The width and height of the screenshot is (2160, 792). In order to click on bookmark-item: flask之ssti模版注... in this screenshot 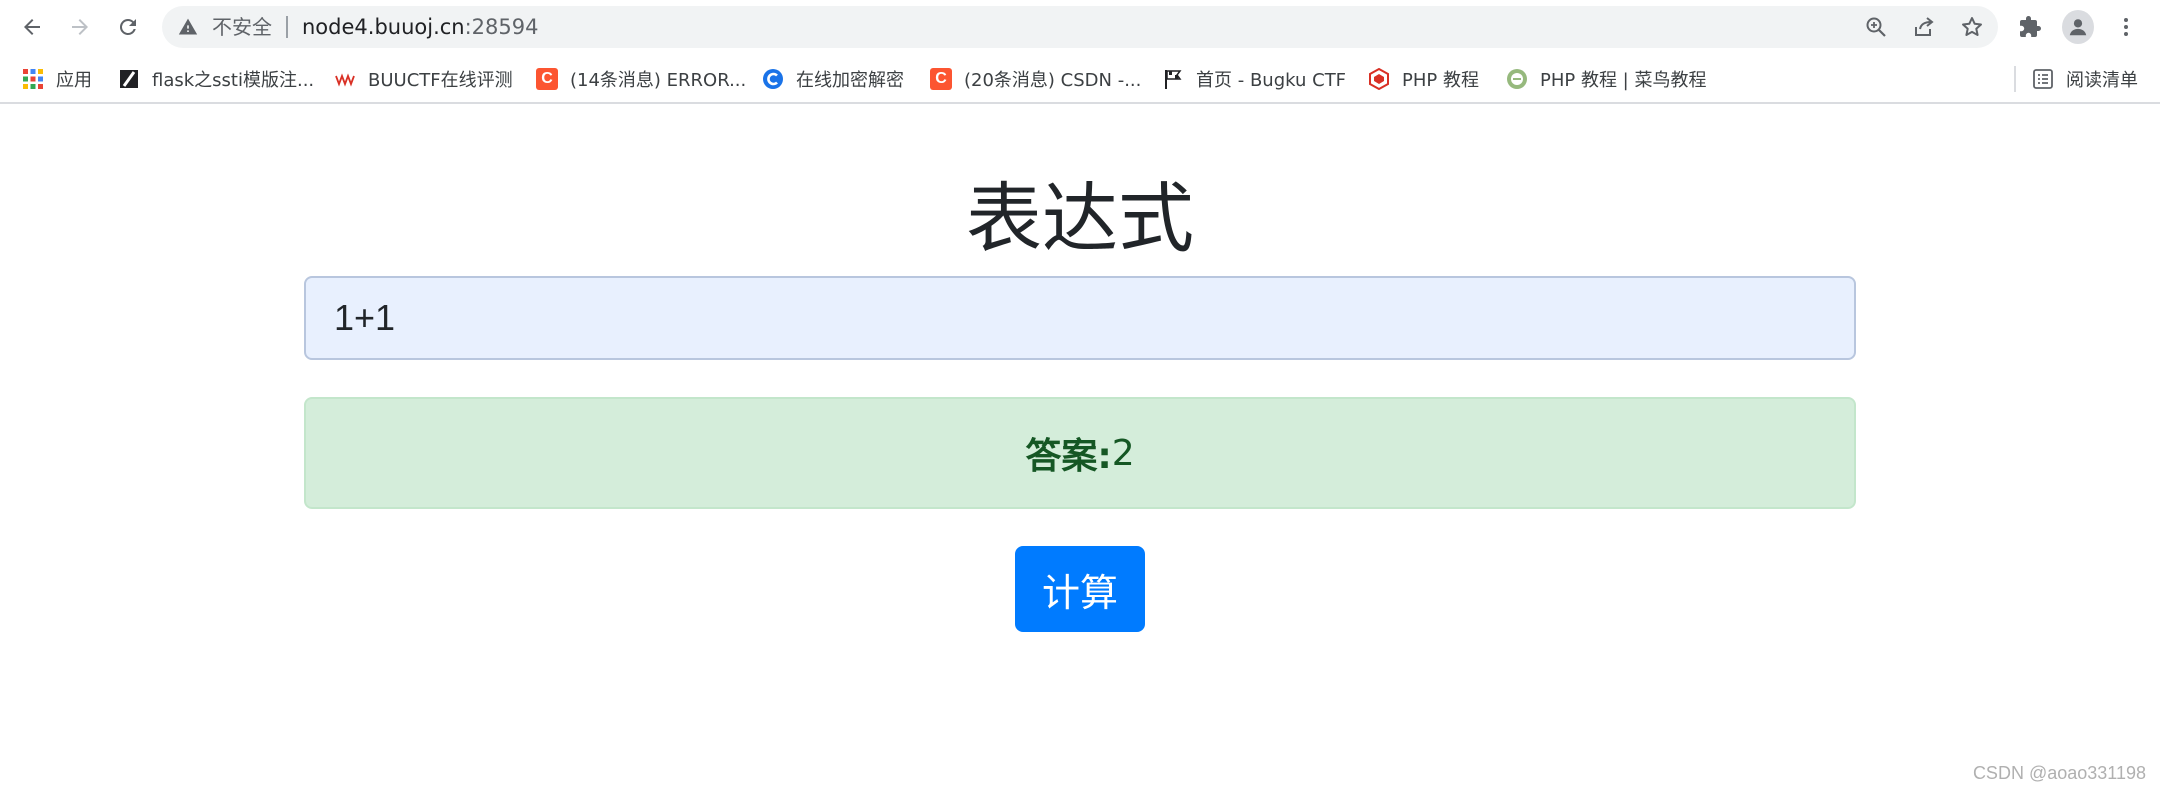, I will do `click(216, 79)`.